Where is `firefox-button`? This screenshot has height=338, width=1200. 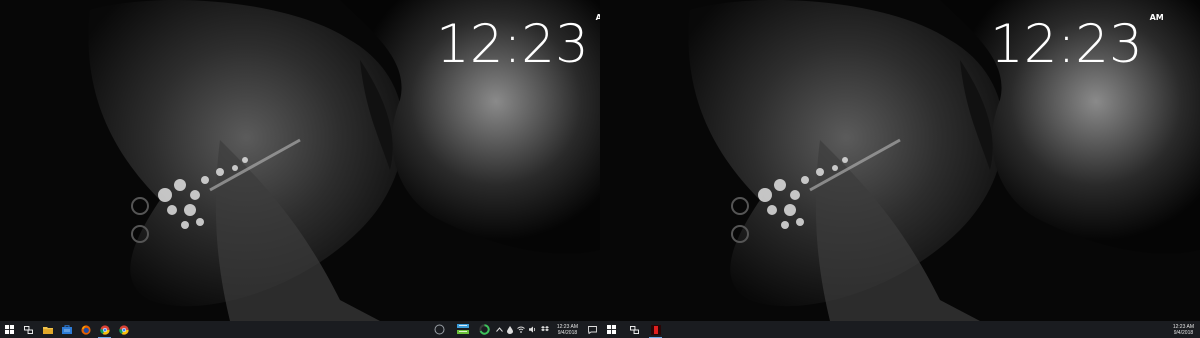
firefox-button is located at coordinates (85, 329).